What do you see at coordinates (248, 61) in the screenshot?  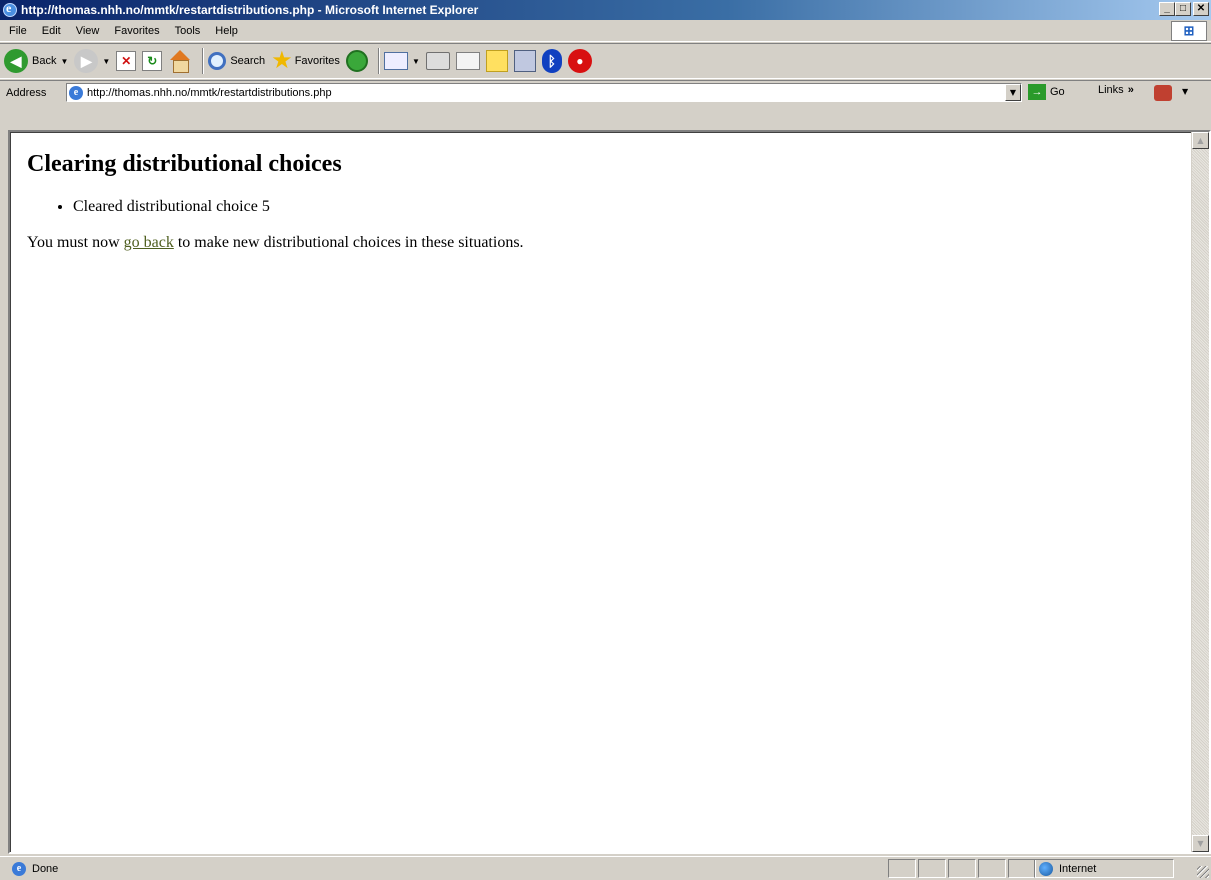 I see `search-label: Search` at bounding box center [248, 61].